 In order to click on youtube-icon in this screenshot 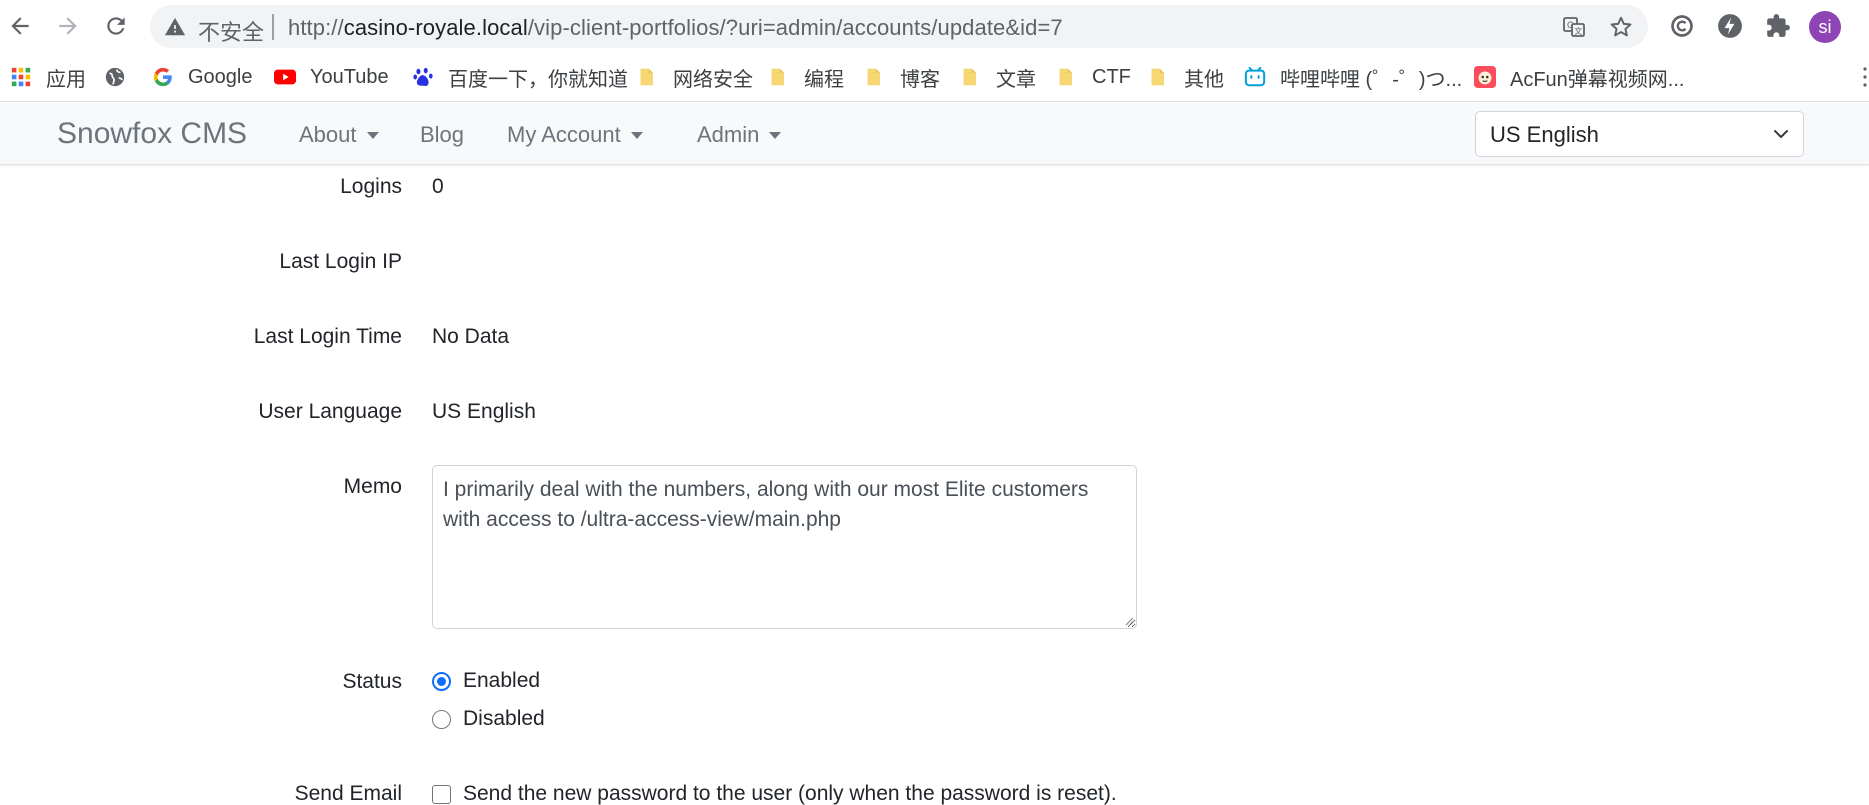, I will do `click(285, 77)`.